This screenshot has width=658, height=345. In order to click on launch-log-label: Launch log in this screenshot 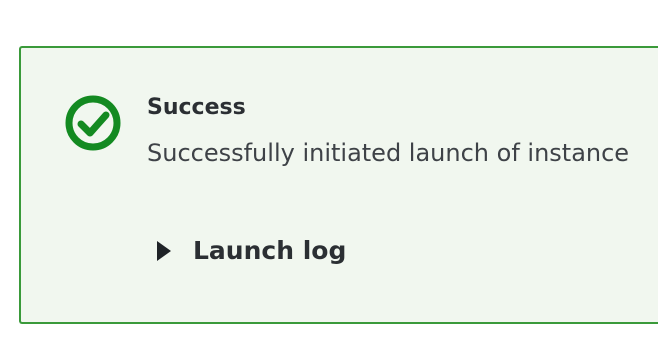, I will do `click(270, 250)`.